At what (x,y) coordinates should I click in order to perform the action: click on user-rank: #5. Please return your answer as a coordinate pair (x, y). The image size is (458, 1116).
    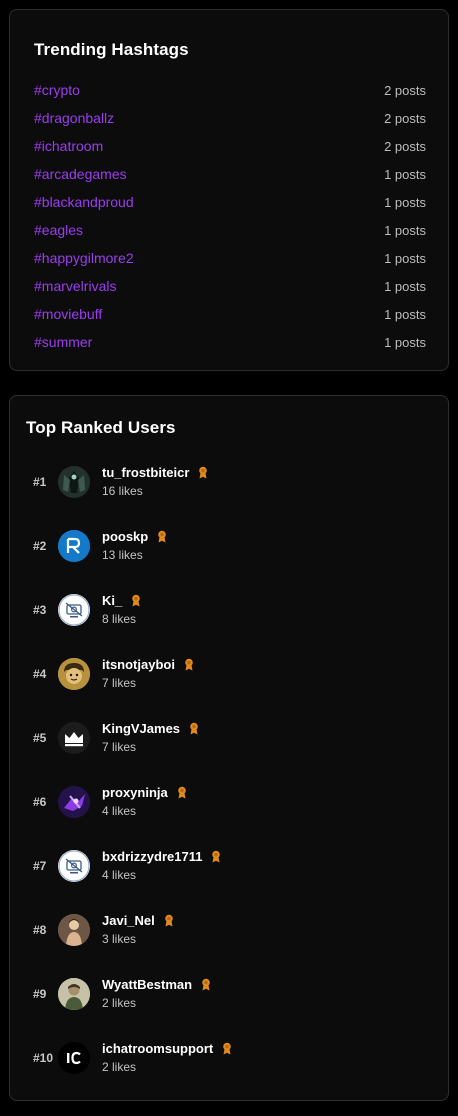
    Looking at the image, I should click on (40, 738).